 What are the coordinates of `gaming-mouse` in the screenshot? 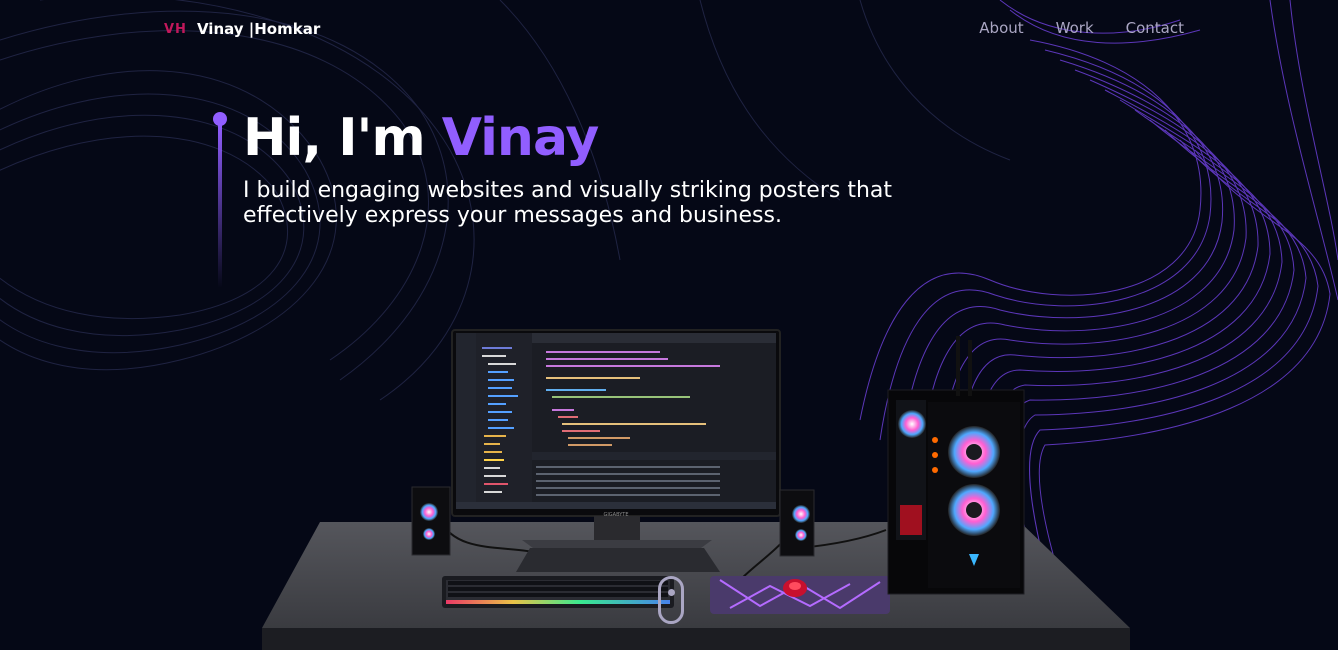 It's located at (795, 588).